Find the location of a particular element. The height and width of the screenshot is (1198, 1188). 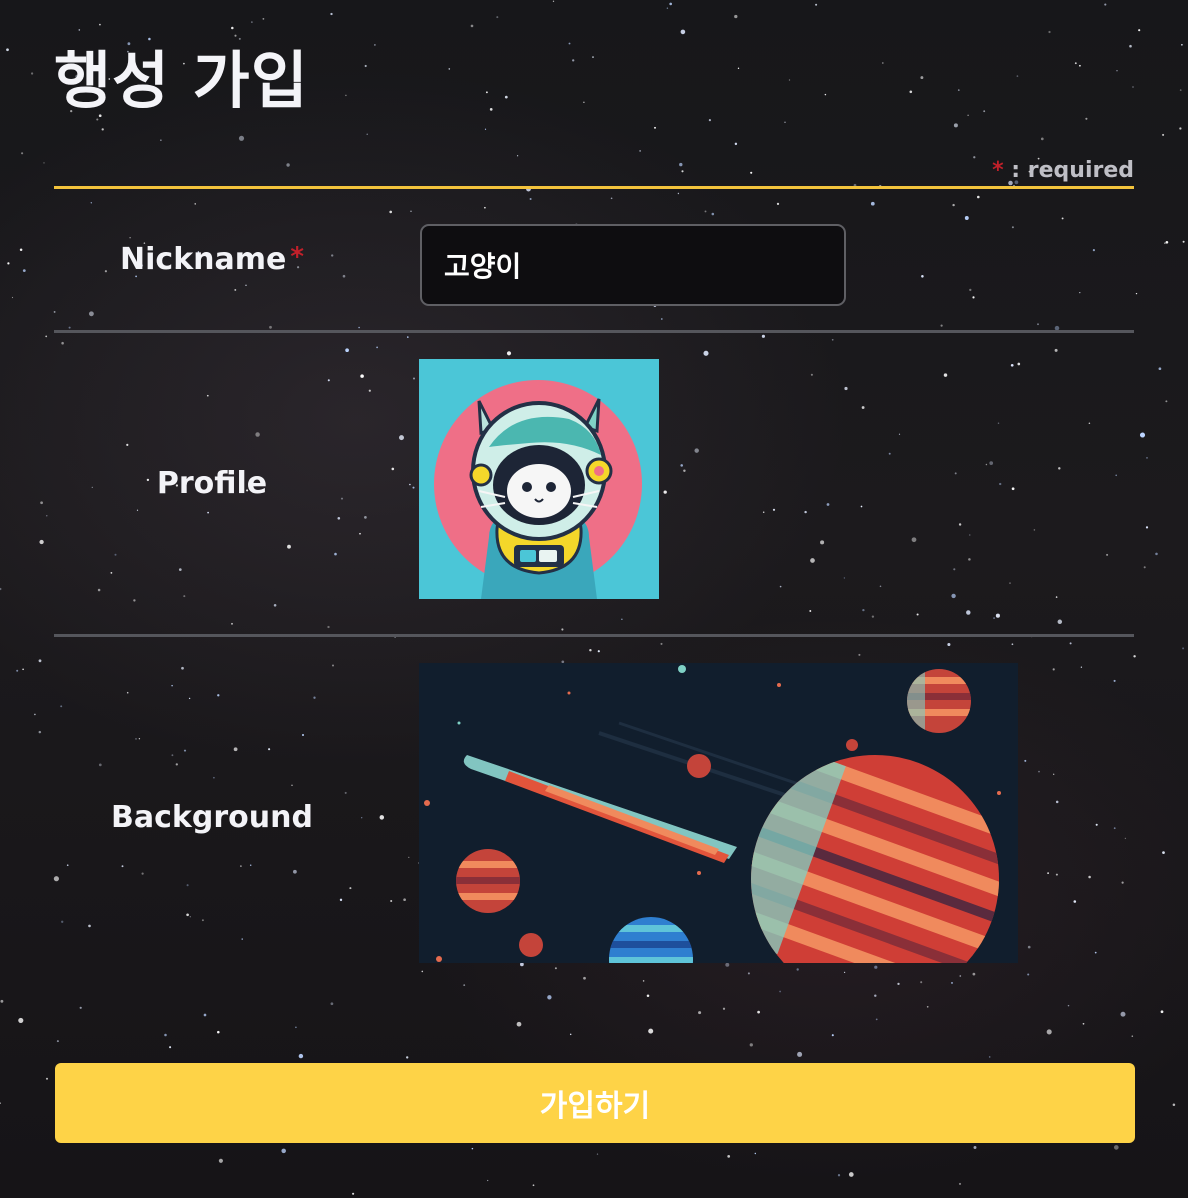

row-divider-profile is located at coordinates (594, 635).